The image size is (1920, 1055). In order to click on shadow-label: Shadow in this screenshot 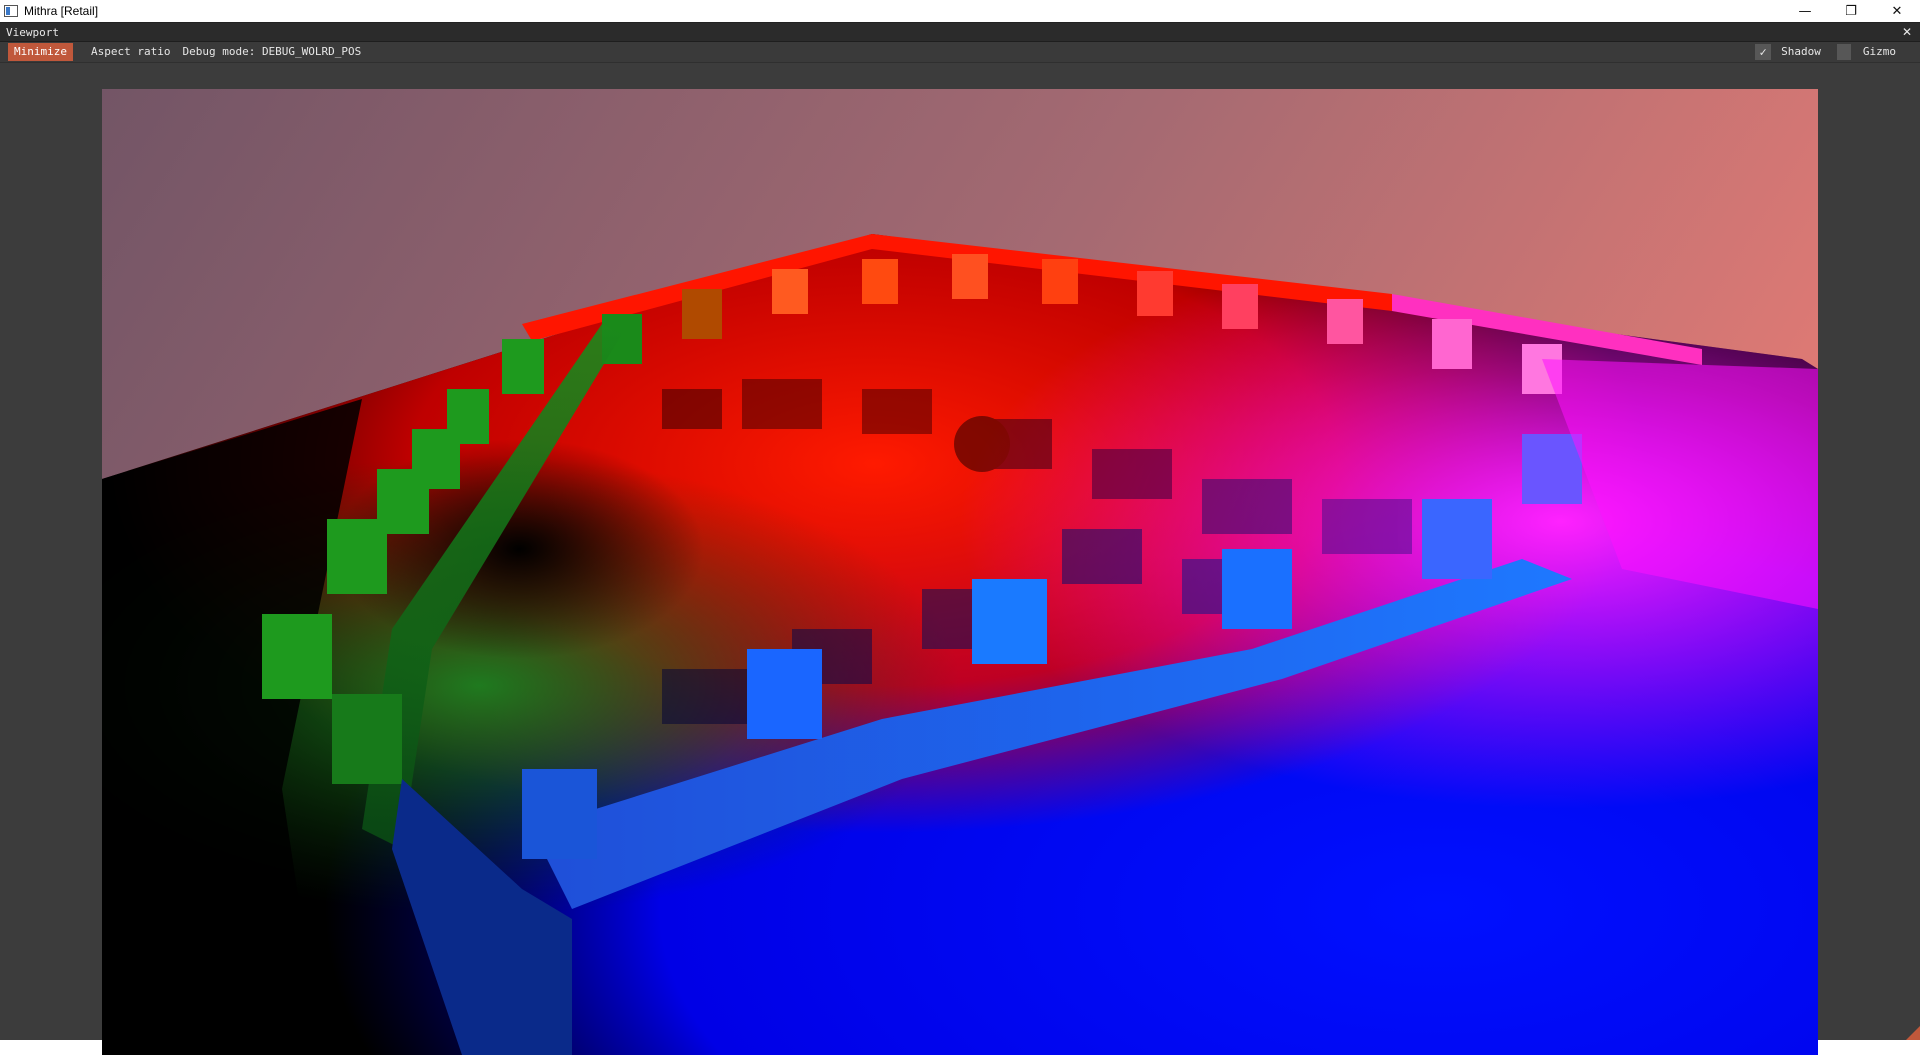, I will do `click(1801, 51)`.